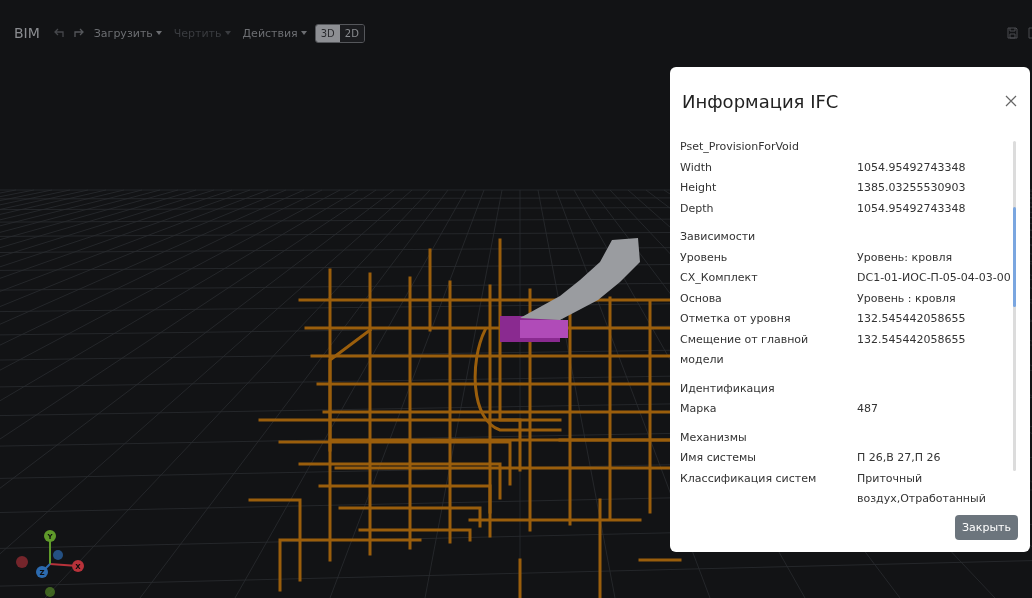 This screenshot has width=1032, height=598. I want to click on property-name: Смещение от главной модели, so click(745, 349).